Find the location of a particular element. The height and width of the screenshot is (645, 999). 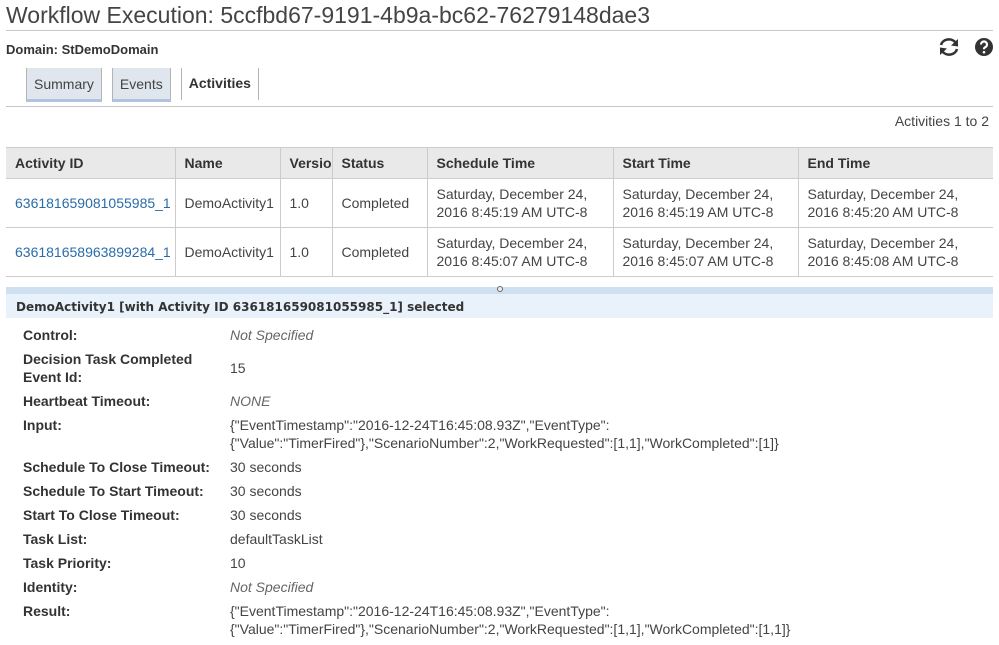

tab-activities: Activities is located at coordinates (219, 84).